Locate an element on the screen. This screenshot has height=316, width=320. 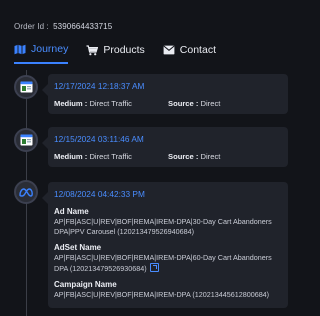
tab-bar: Journey Products Contact is located at coordinates (115, 53).